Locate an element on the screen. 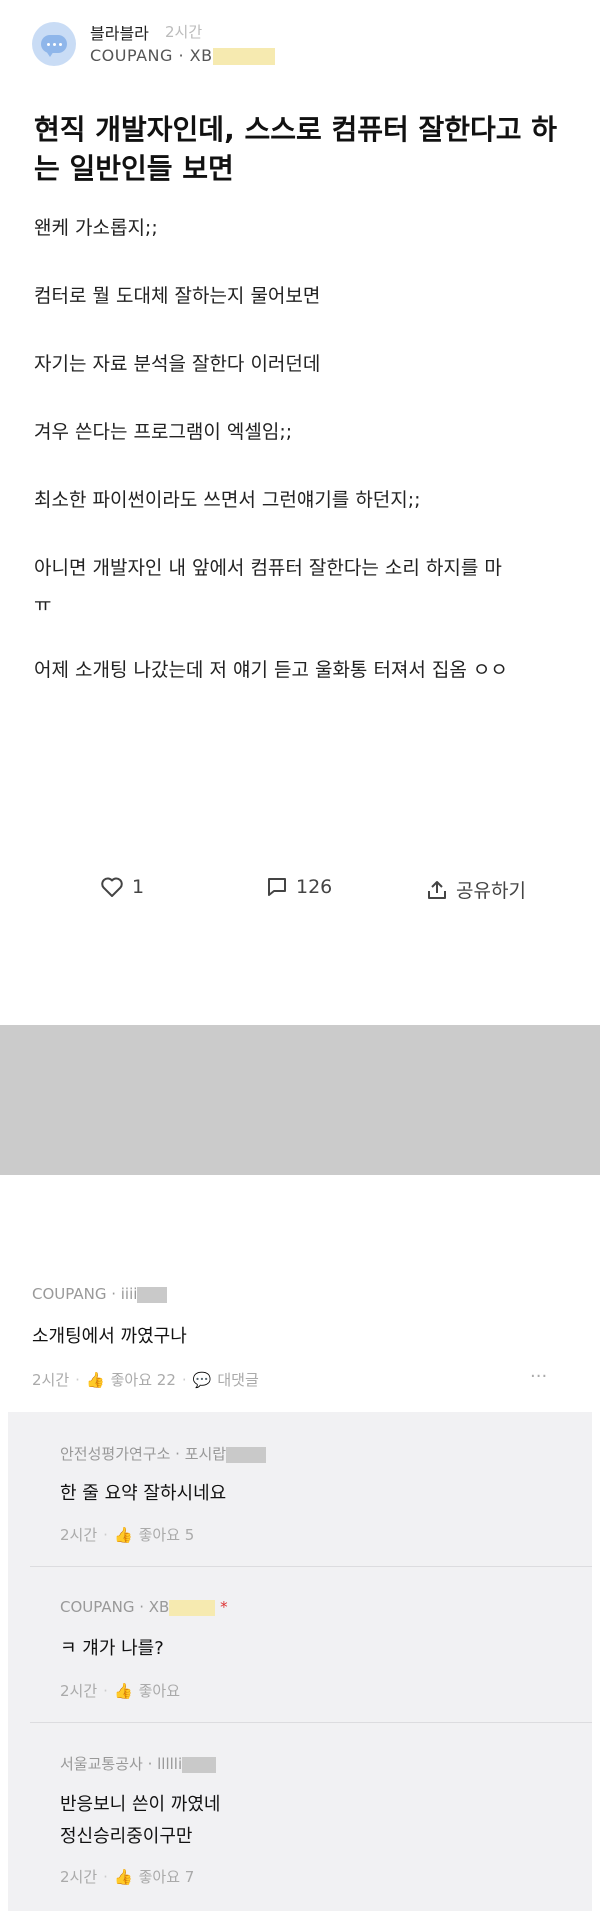 This screenshot has height=1911, width=600. reply-meta: 안전성평가연구소 · 포시랍 is located at coordinates (163, 1453).